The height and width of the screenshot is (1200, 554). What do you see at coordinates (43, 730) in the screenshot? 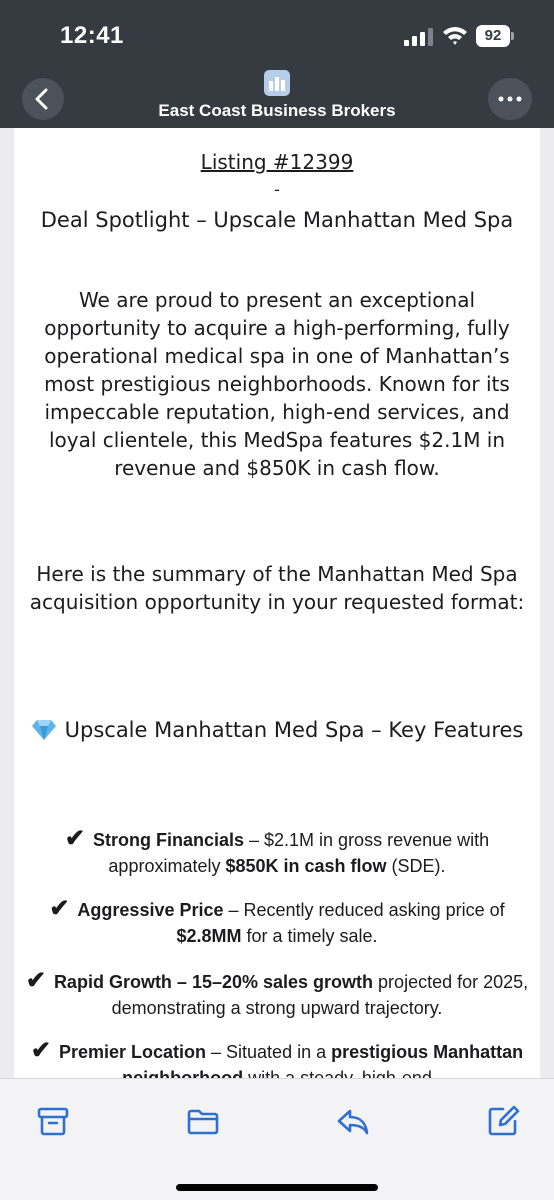
I see `gem-icon` at bounding box center [43, 730].